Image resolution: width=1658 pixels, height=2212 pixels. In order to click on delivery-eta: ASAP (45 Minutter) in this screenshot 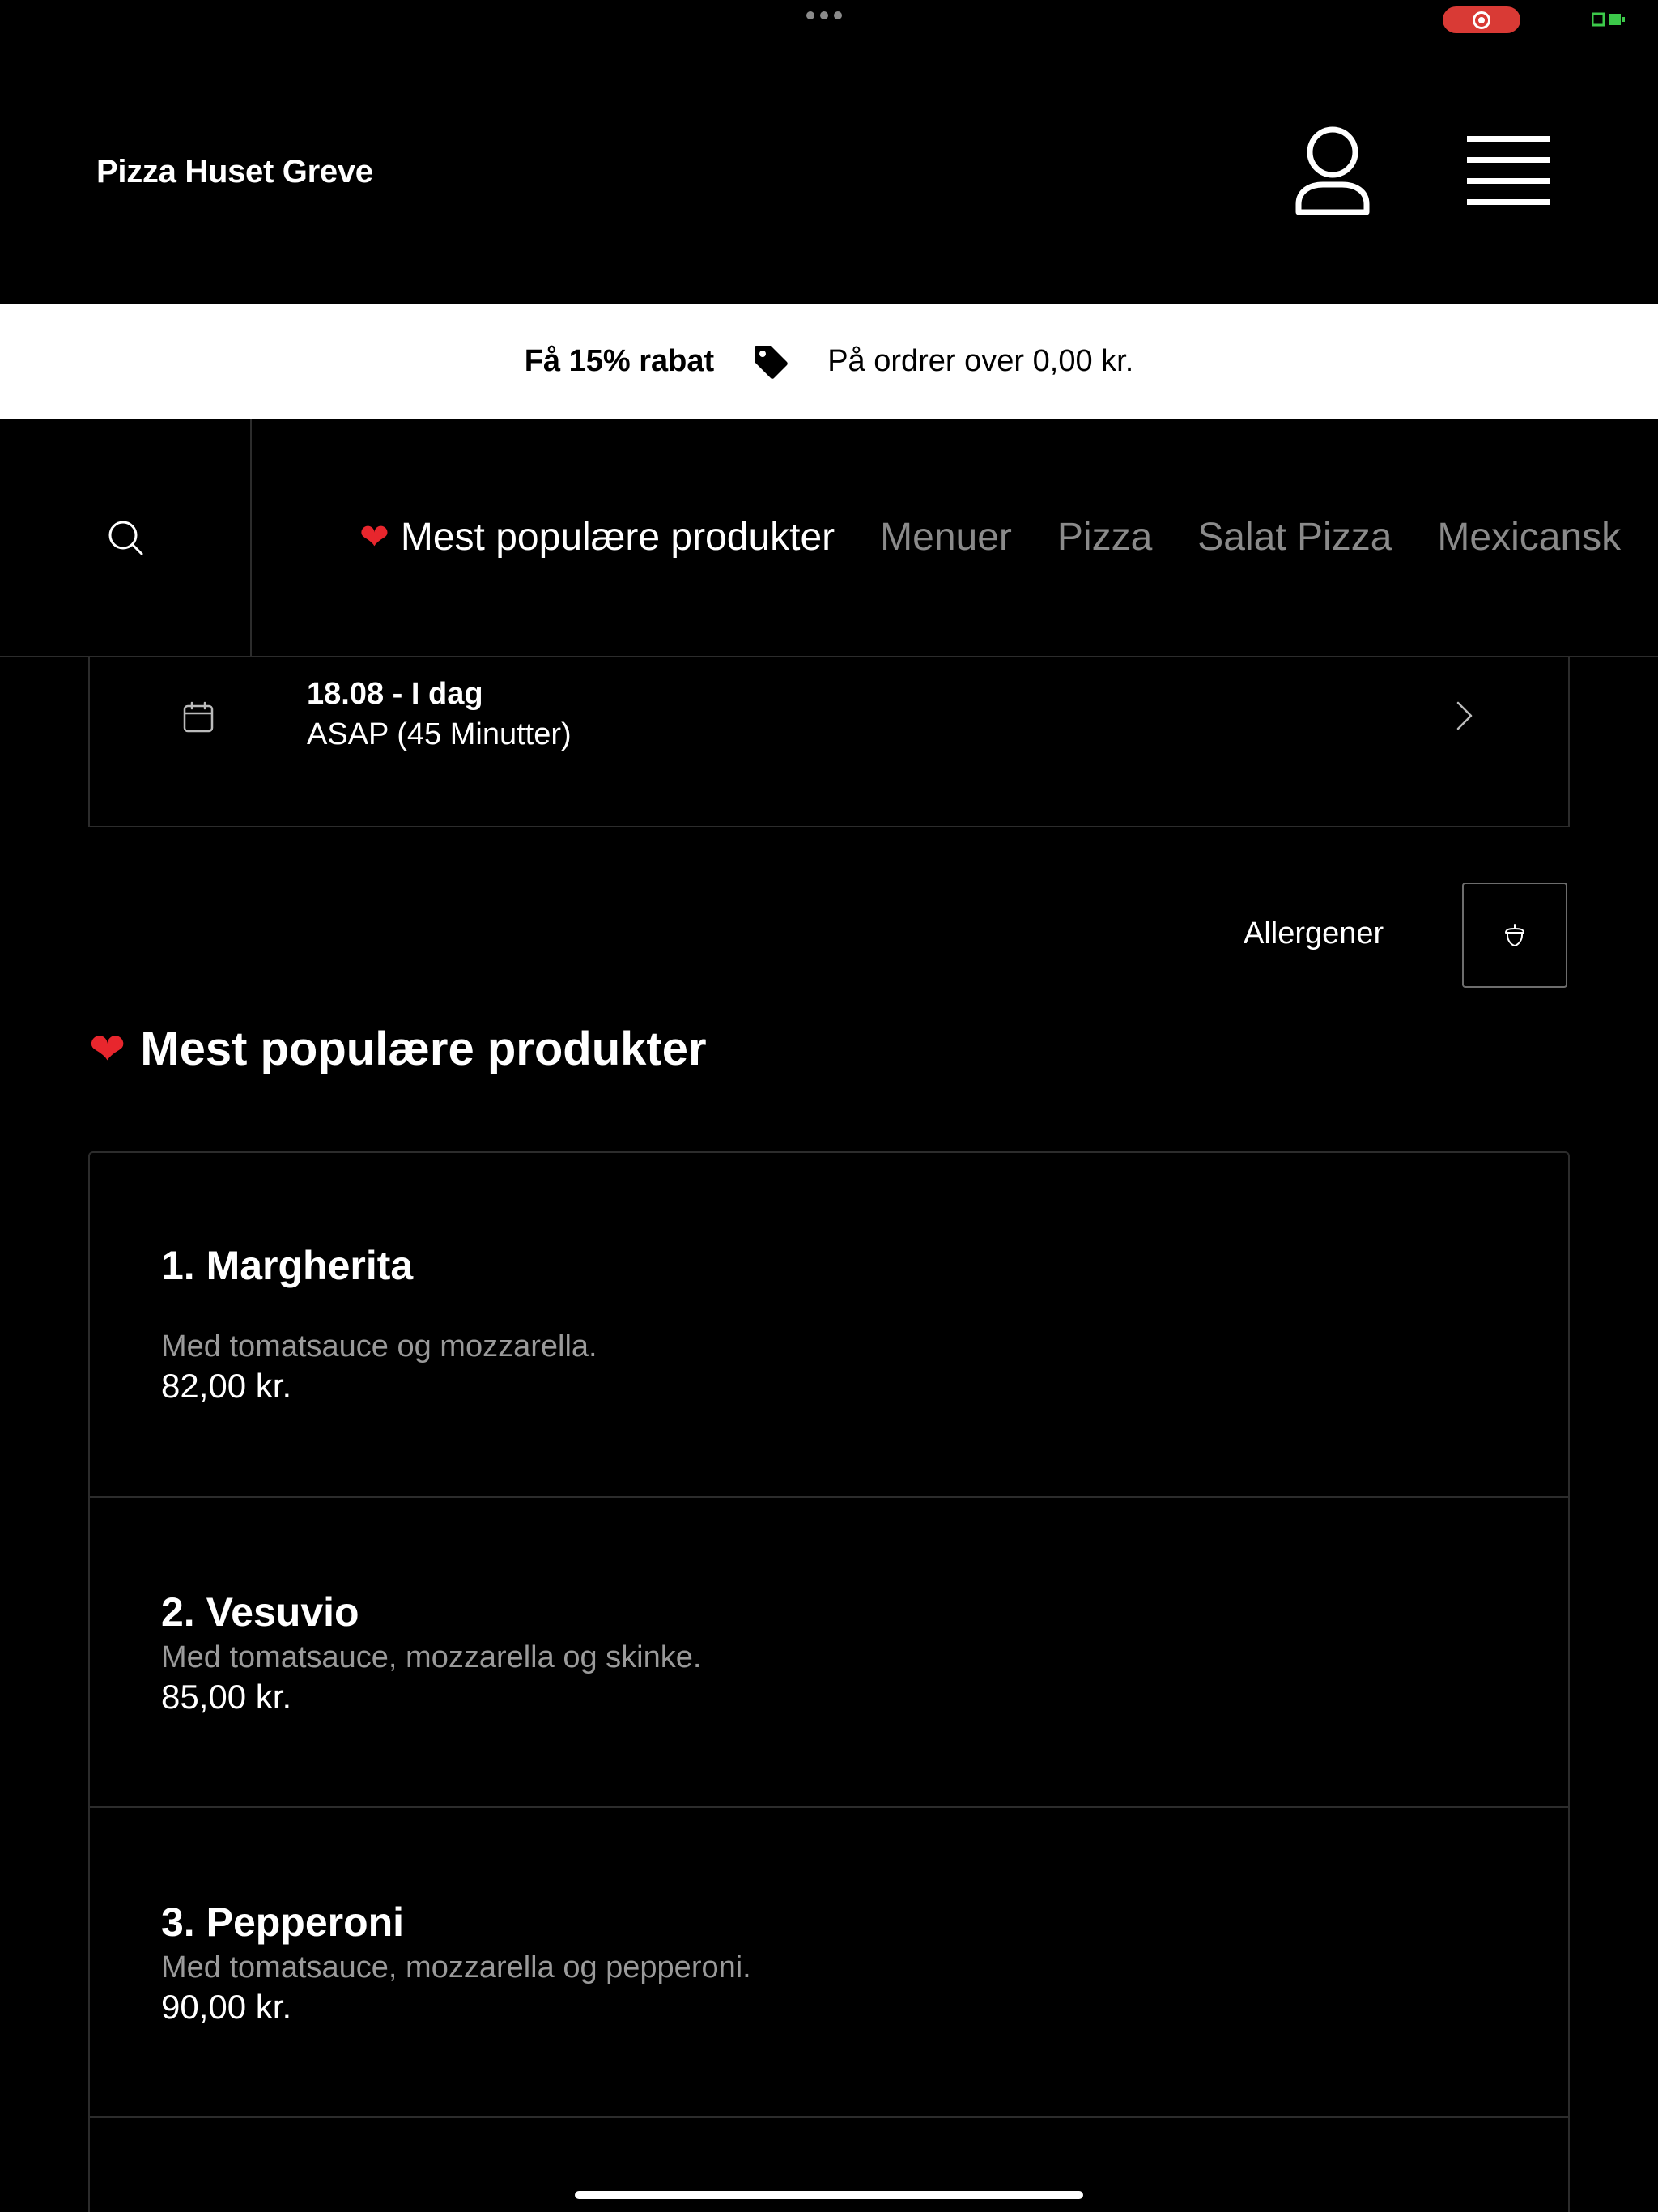, I will do `click(439, 734)`.